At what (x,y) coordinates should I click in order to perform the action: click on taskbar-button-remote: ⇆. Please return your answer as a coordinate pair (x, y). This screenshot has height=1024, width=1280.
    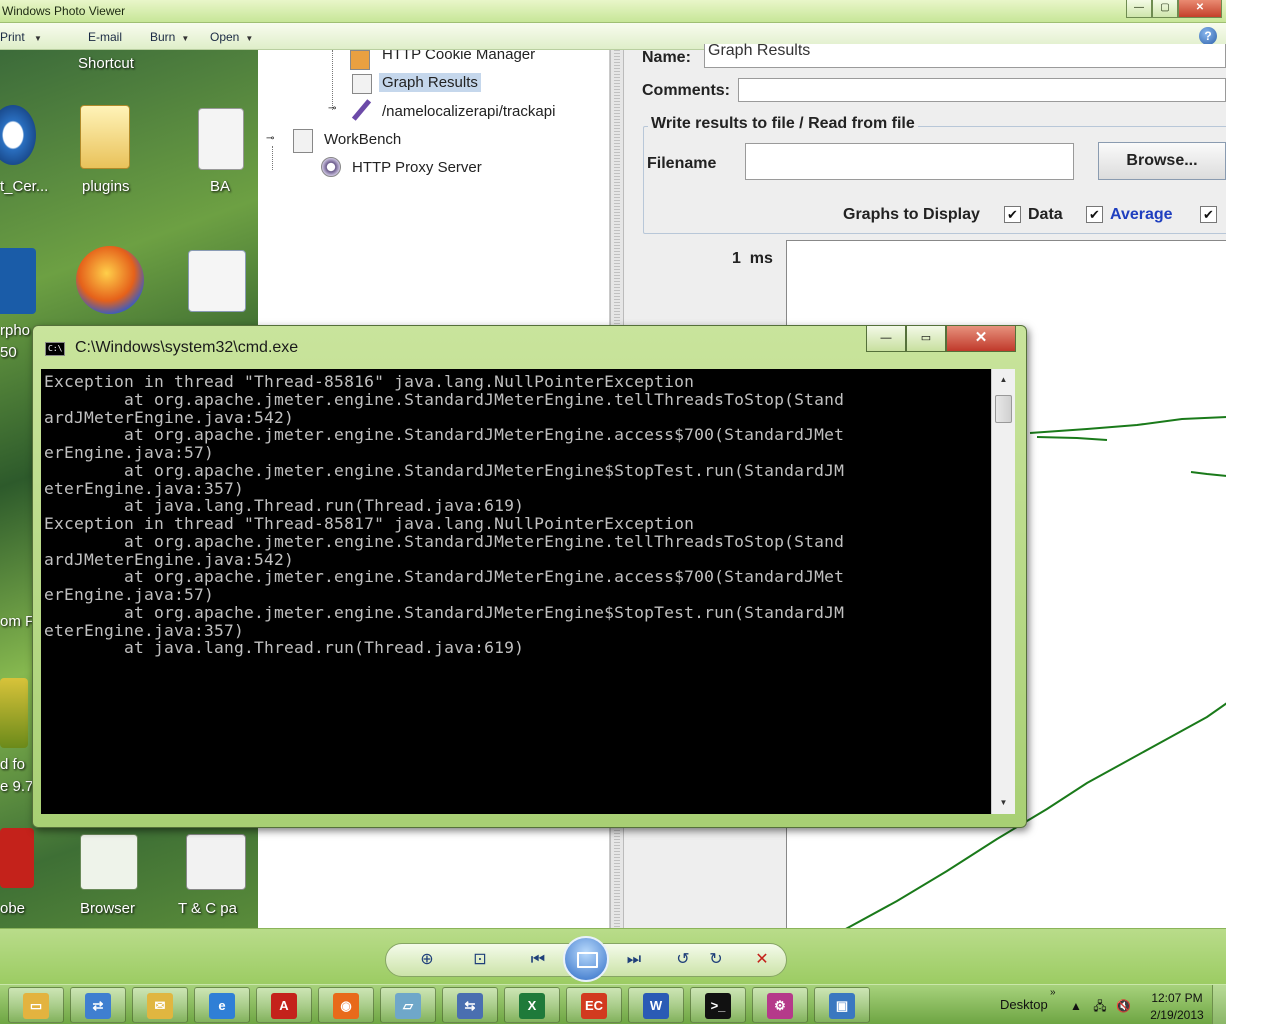
    Looking at the image, I should click on (470, 1005).